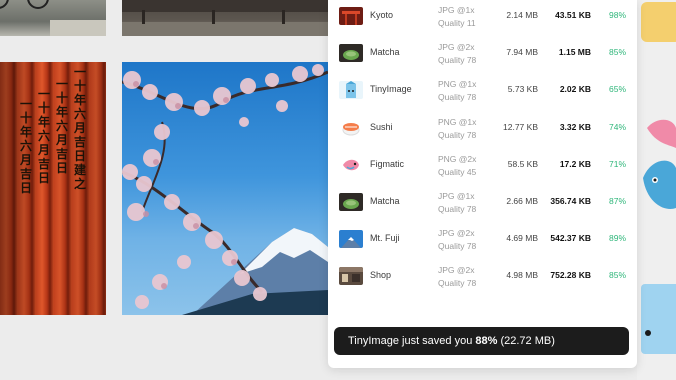  Describe the element at coordinates (617, 15) in the screenshot. I see `saved-percent: 98%` at that location.